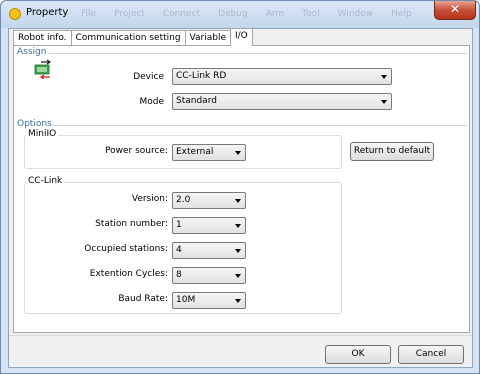 The width and height of the screenshot is (480, 374). Describe the element at coordinates (258, 53) in the screenshot. I see `assign-divider` at that location.